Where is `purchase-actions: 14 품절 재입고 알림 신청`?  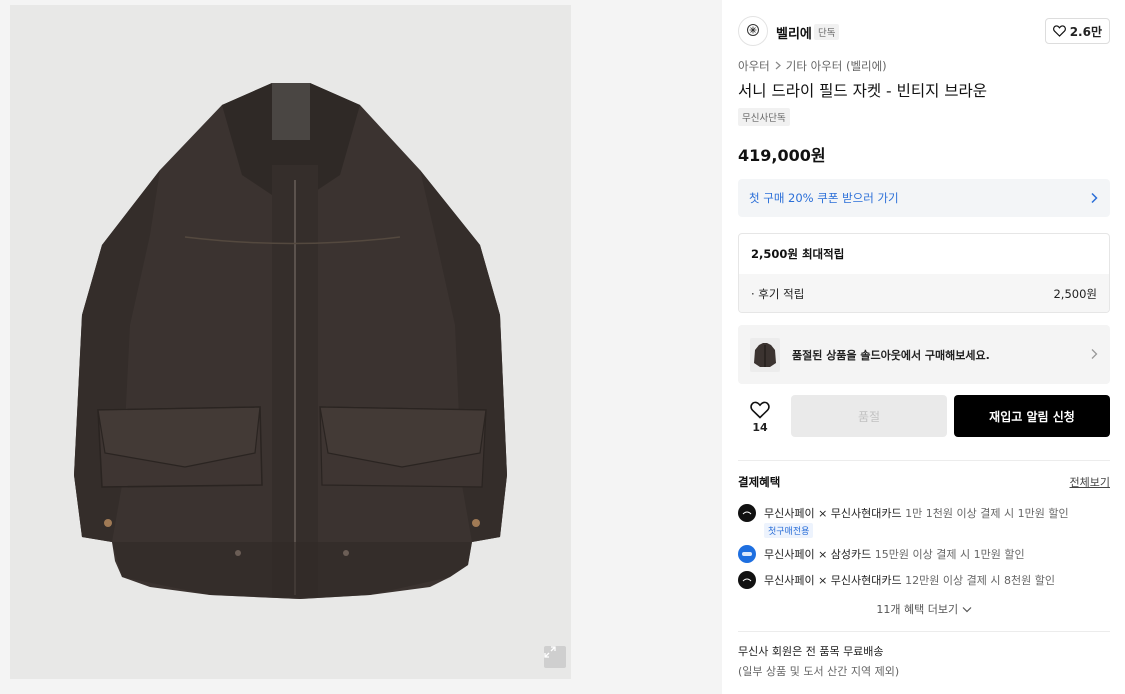 purchase-actions: 14 품절 재입고 알림 신청 is located at coordinates (924, 416).